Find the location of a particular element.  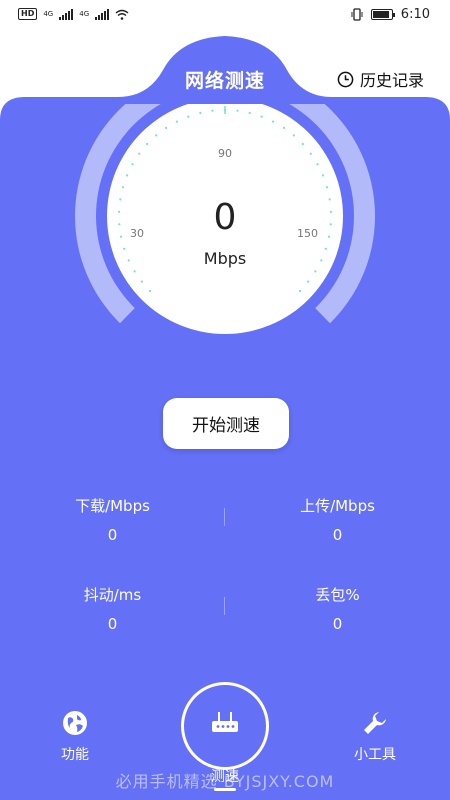

nav-speedtest is located at coordinates (225, 726).